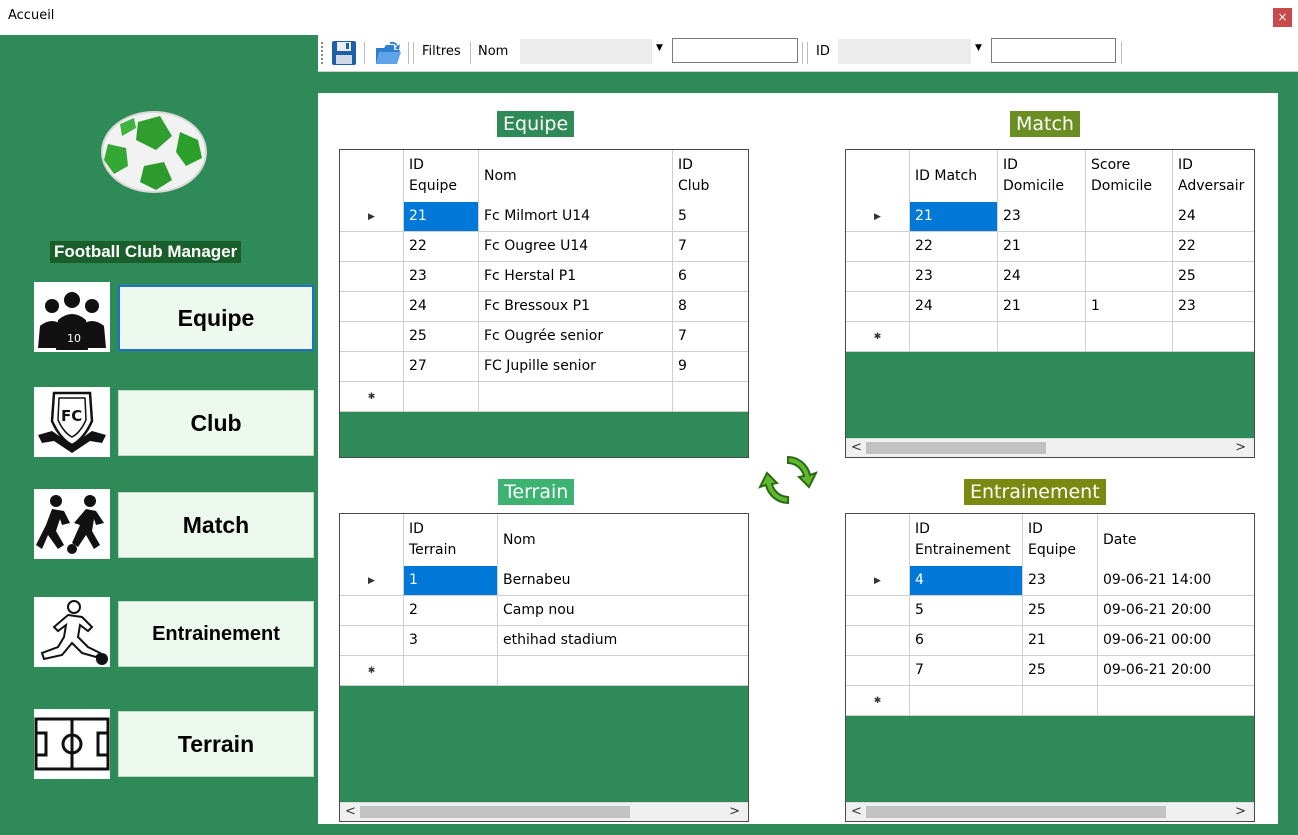 Image resolution: width=1298 pixels, height=835 pixels. Describe the element at coordinates (544, 811) in the screenshot. I see `terrain-horizontal-scrollbar: < >` at that location.